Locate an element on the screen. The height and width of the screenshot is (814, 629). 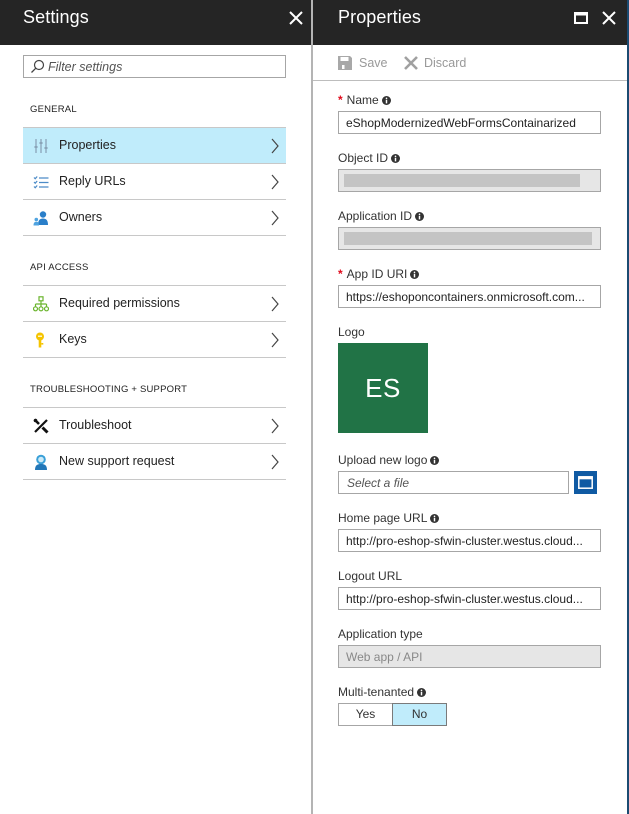
logo-label: Logo is located at coordinates (351, 332).